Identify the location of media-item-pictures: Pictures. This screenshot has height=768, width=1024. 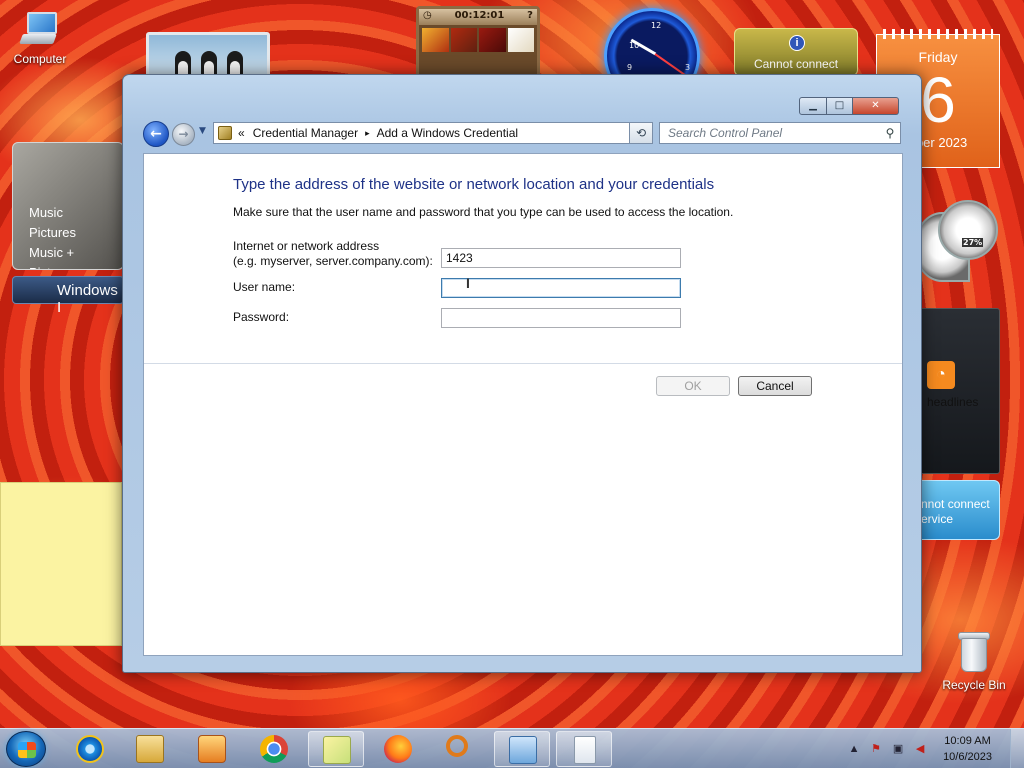
(68, 233).